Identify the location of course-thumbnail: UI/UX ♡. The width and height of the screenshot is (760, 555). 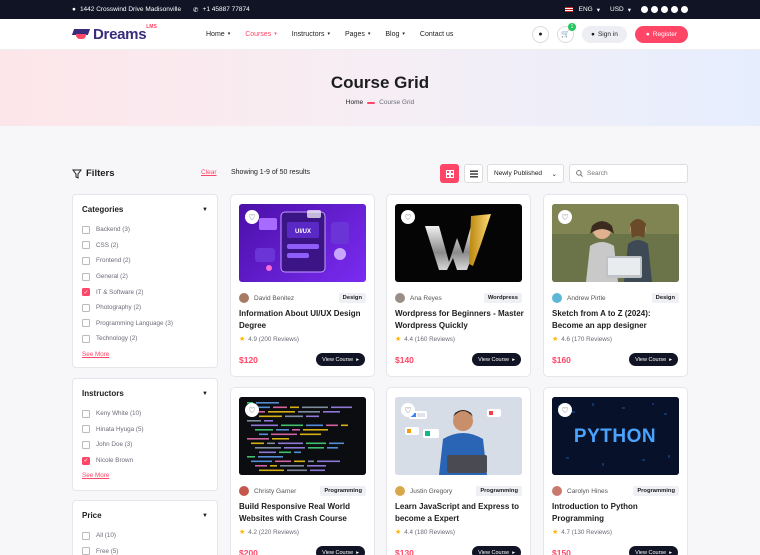
(302, 243).